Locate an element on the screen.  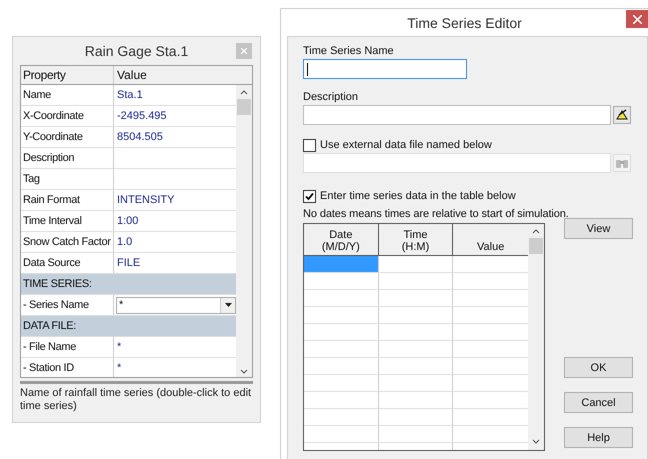
note-text: No dates means times are relative to start of simulation. is located at coordinates (436, 214).